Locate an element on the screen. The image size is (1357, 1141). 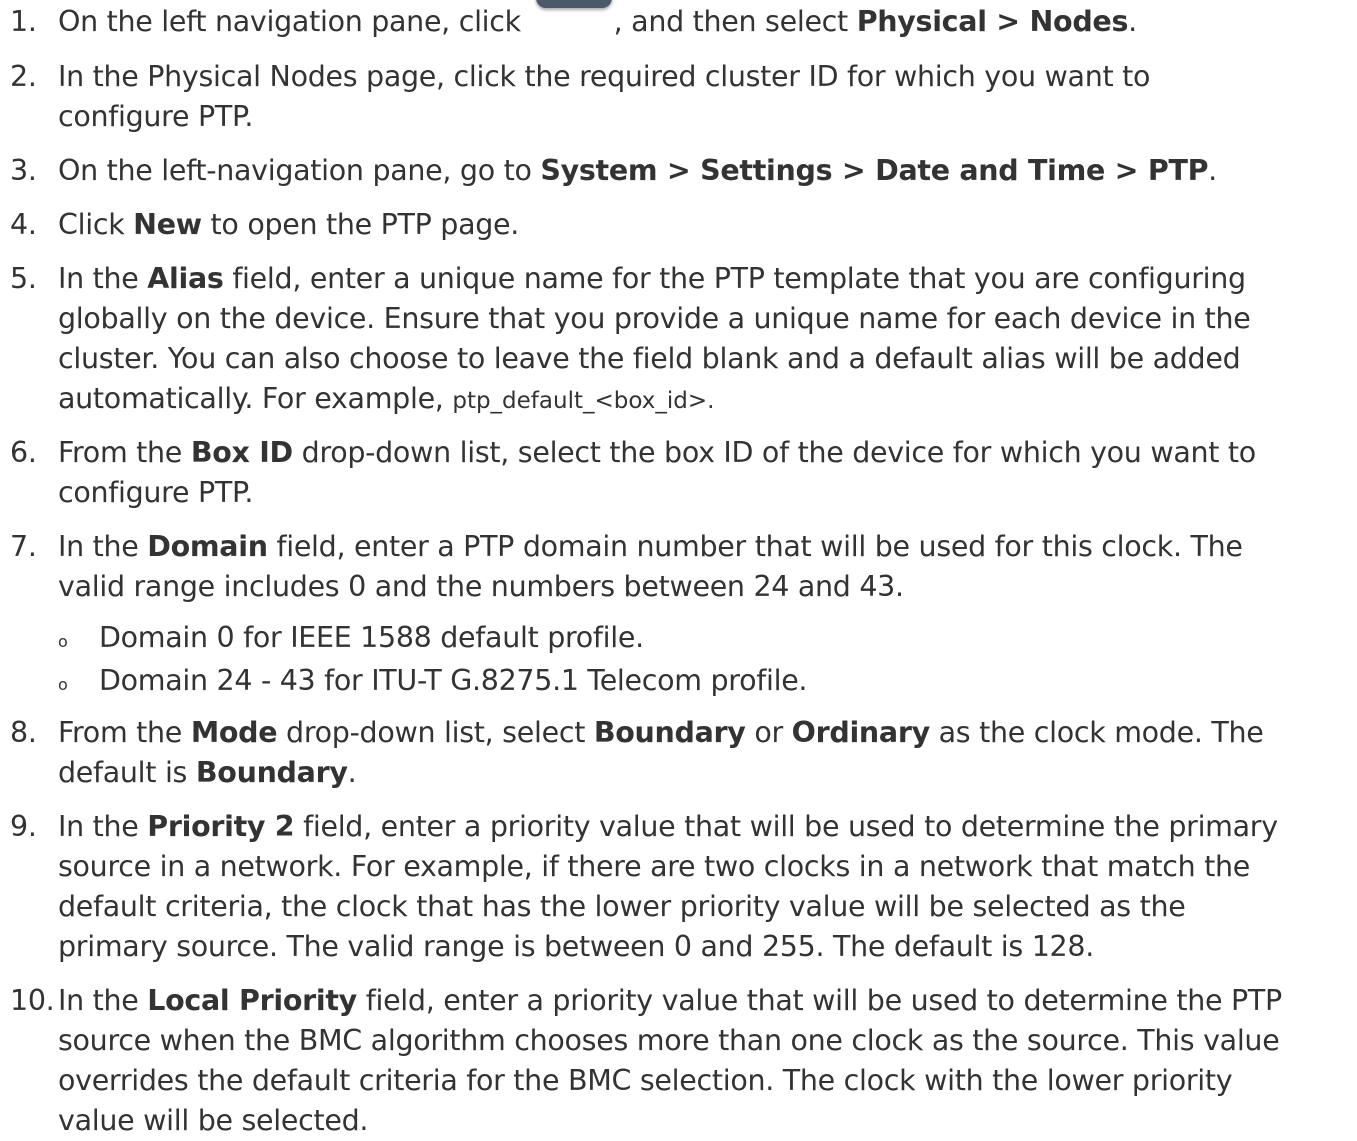
step-number: 5. is located at coordinates (23, 278).